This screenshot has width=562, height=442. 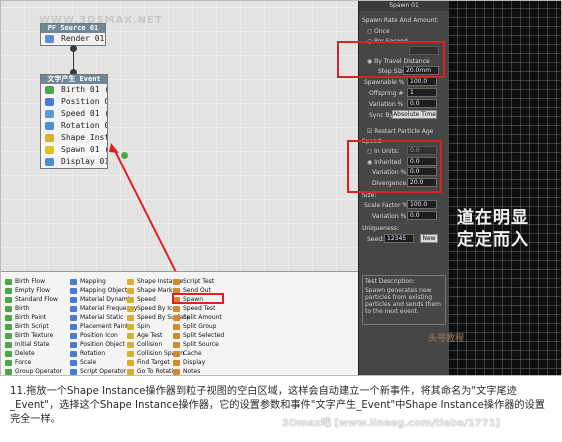 I want to click on depot-item: Standard Flow, so click(x=31, y=300).